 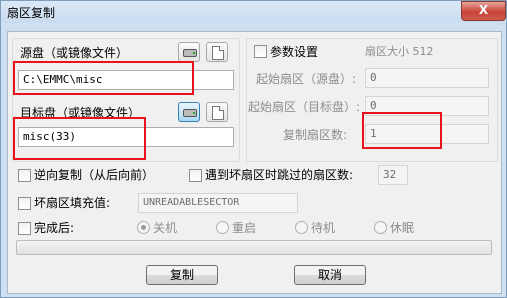 What do you see at coordinates (31, 13) in the screenshot?
I see `window-title: 扇区复制` at bounding box center [31, 13].